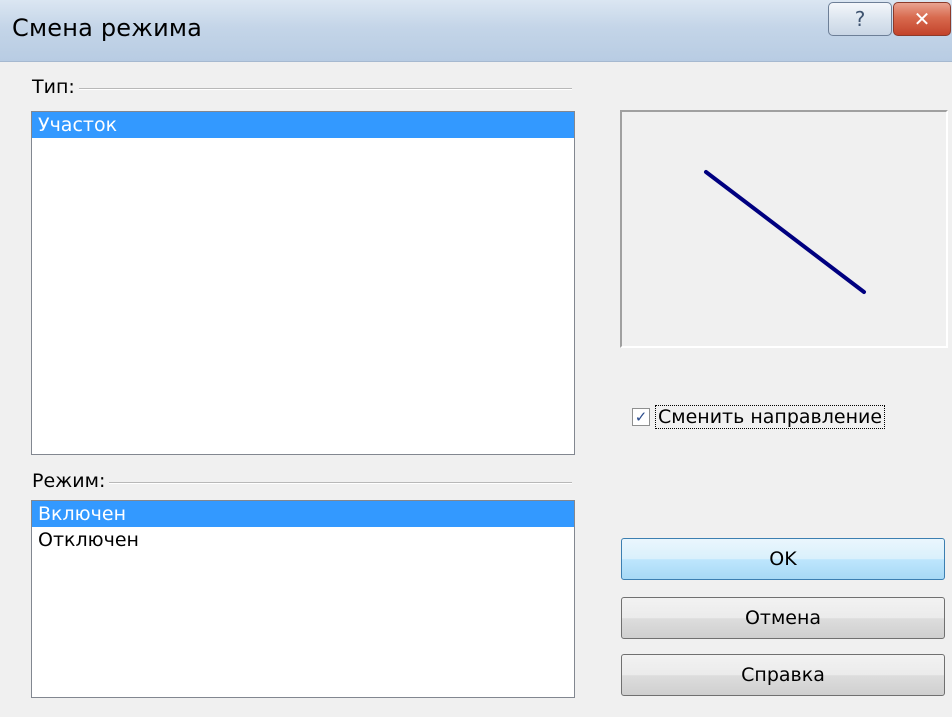 The width and height of the screenshot is (952, 717). I want to click on direction-line, so click(785, 232).